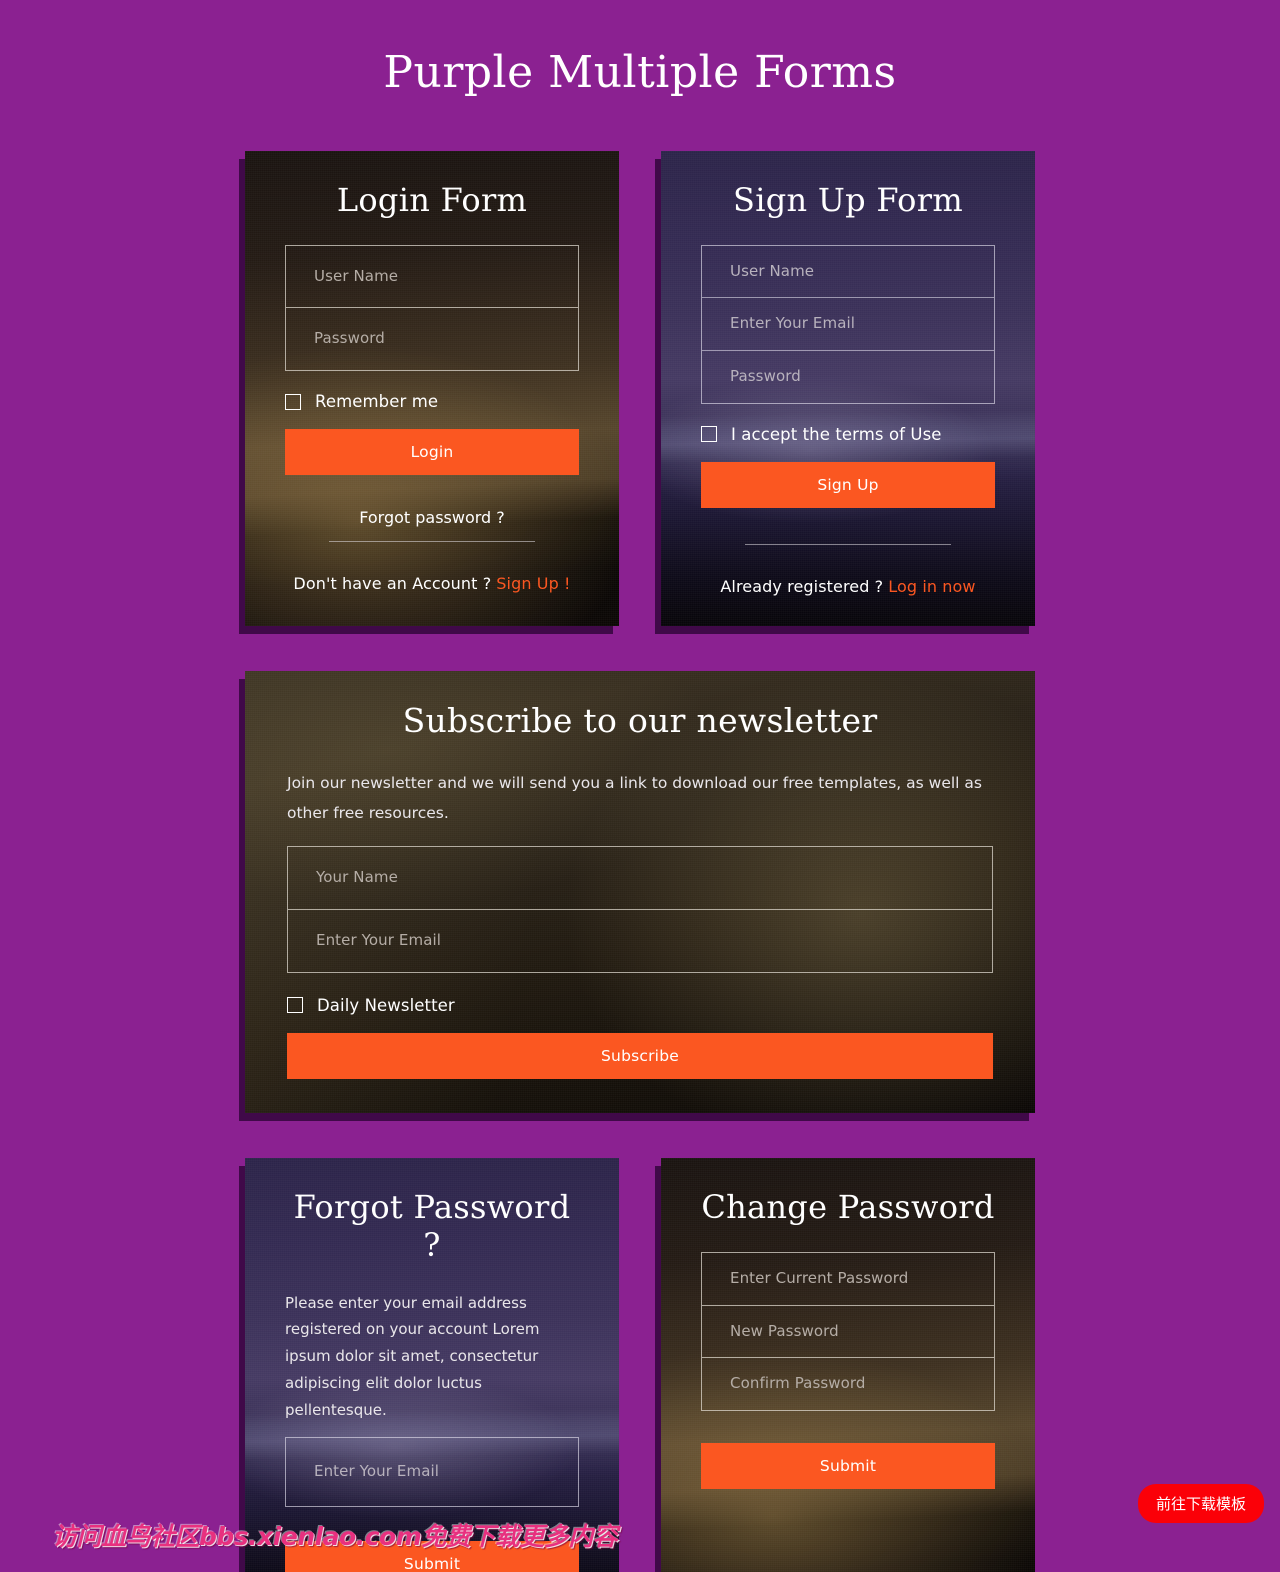 The image size is (1280, 1572). Describe the element at coordinates (432, 1225) in the screenshot. I see `forgot-password-title: Forgot Password ?` at that location.